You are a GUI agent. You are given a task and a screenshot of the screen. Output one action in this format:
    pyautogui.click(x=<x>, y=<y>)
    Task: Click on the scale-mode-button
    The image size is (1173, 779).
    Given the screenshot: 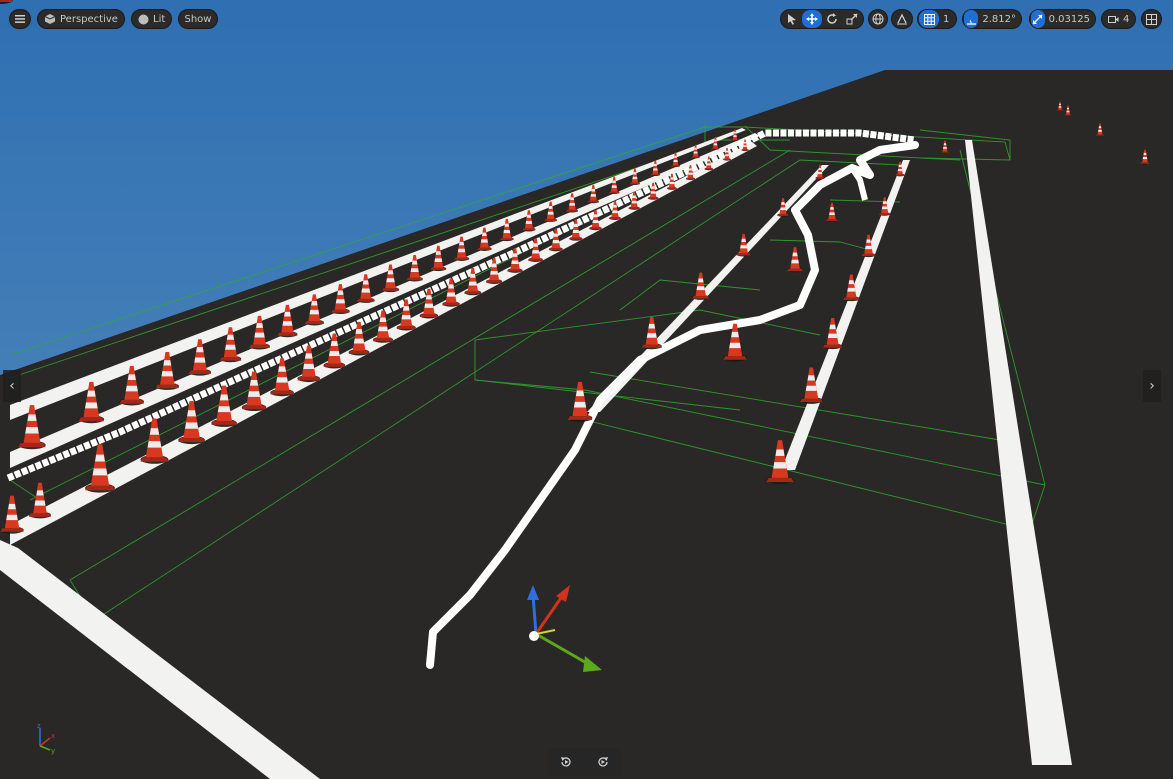 What is the action you would take?
    pyautogui.click(x=852, y=19)
    